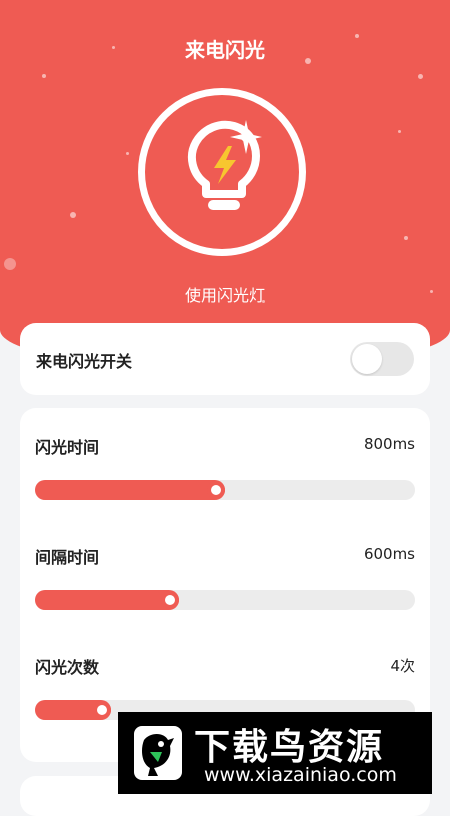 The height and width of the screenshot is (816, 450). Describe the element at coordinates (67, 667) in the screenshot. I see `flash-count-label: 闪光次数` at that location.